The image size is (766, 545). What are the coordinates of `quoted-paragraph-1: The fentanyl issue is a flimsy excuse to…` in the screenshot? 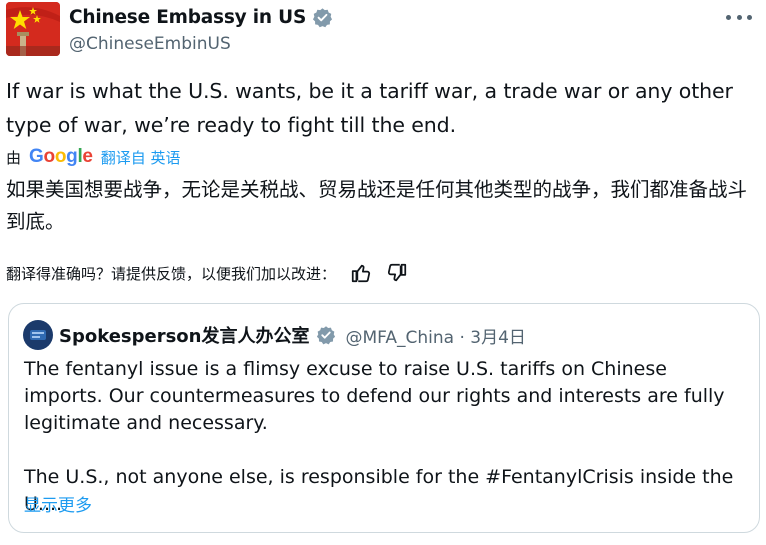 It's located at (374, 396).